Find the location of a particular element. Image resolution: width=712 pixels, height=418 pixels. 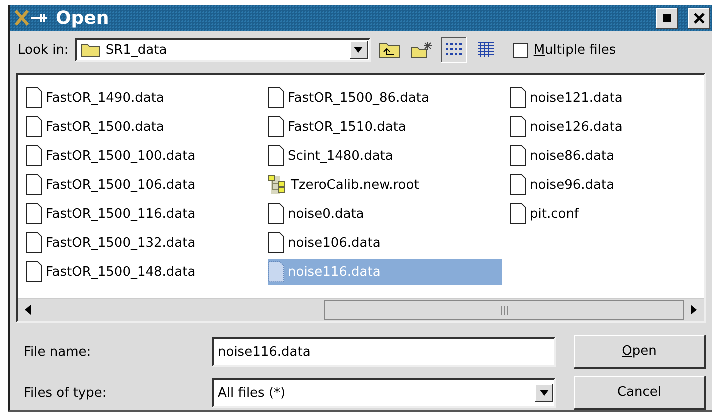

tree-icon is located at coordinates (278, 185).